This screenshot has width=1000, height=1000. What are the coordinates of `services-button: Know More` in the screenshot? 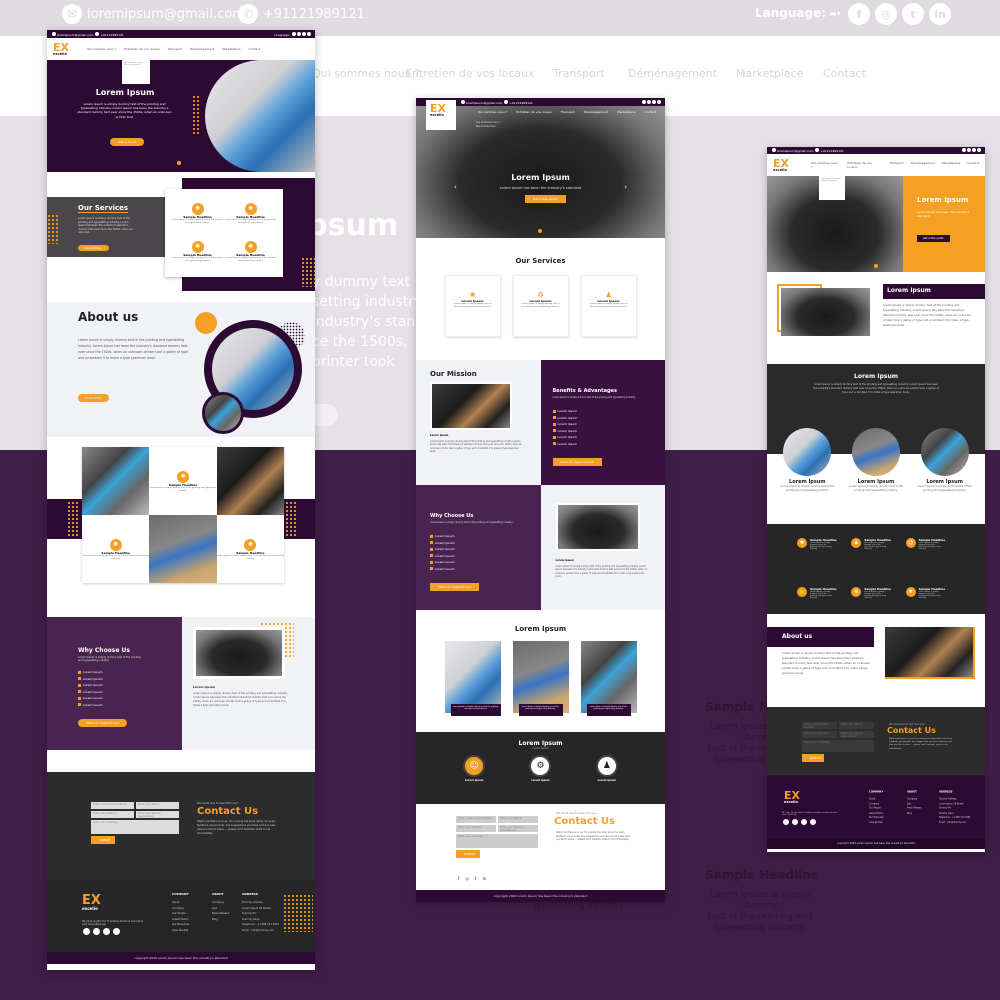 It's located at (93, 248).